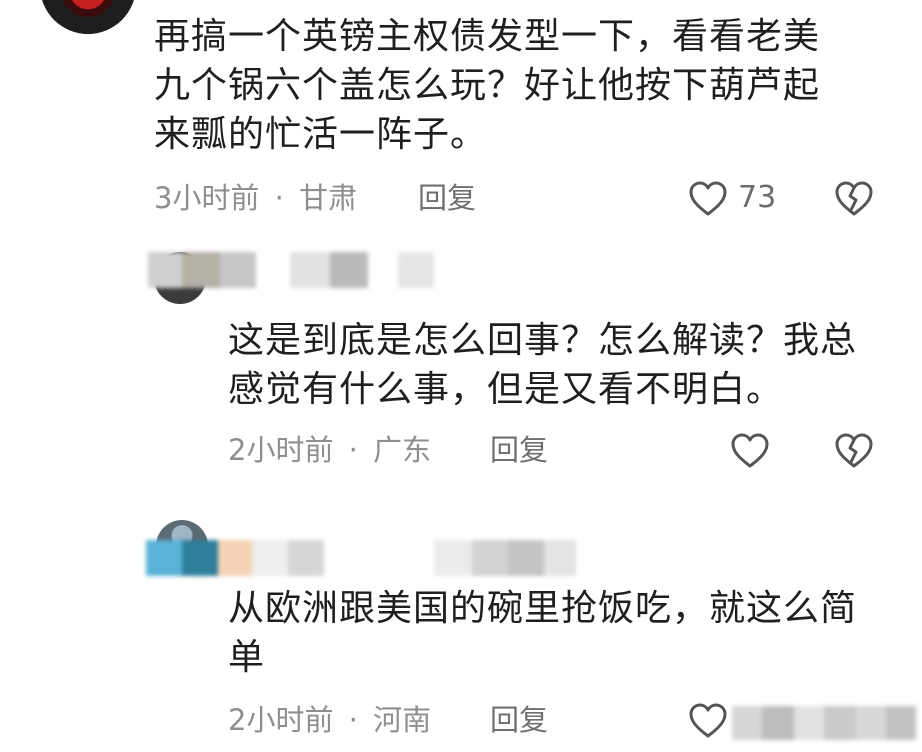 The height and width of the screenshot is (752, 922). Describe the element at coordinates (402, 450) in the screenshot. I see `comment-location: 广东` at that location.